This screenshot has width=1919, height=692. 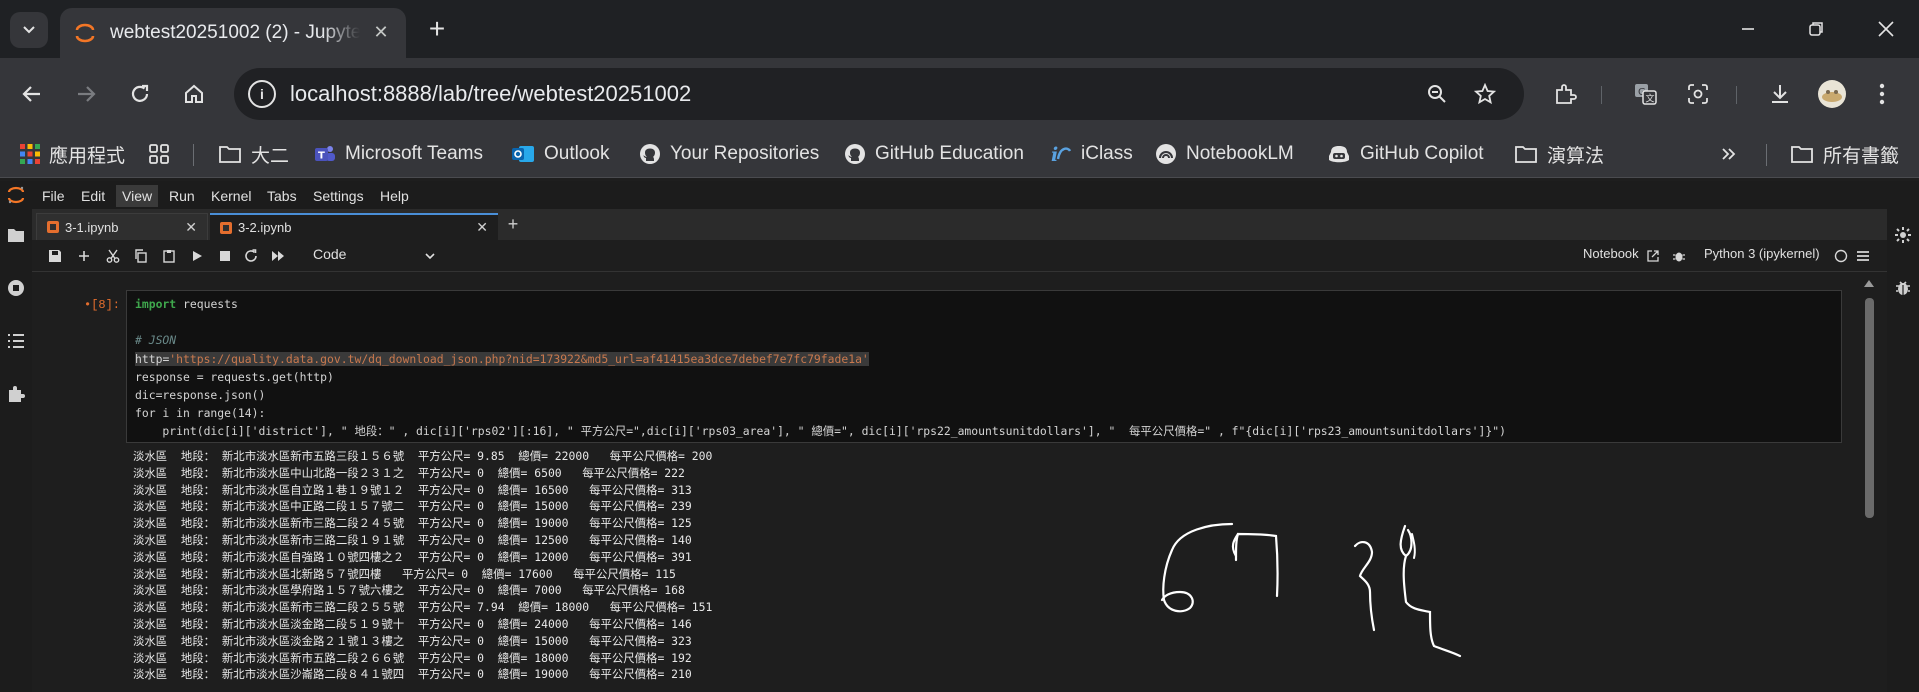 What do you see at coordinates (1816, 29) in the screenshot?
I see `restore-button` at bounding box center [1816, 29].